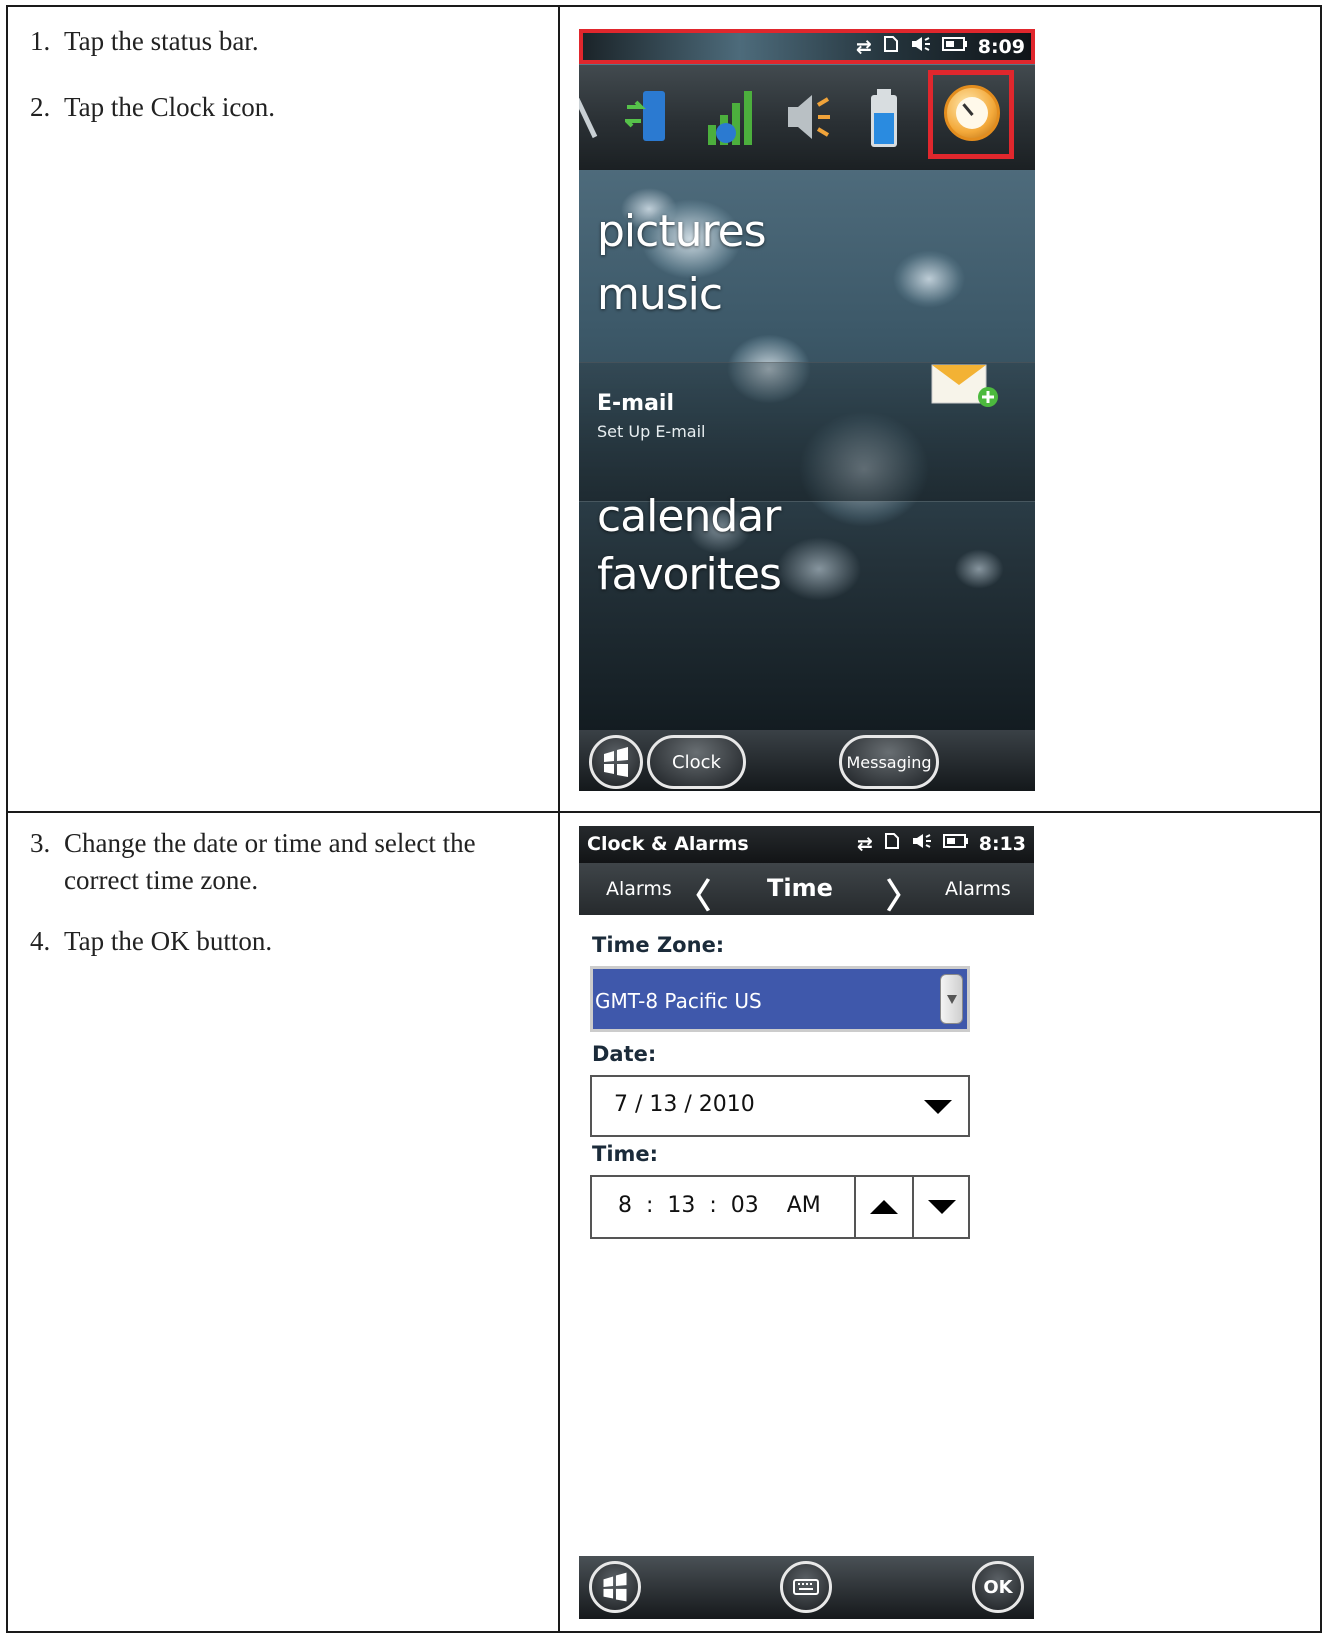 The width and height of the screenshot is (1327, 1633). I want to click on hub-favorites: favorites, so click(689, 574).